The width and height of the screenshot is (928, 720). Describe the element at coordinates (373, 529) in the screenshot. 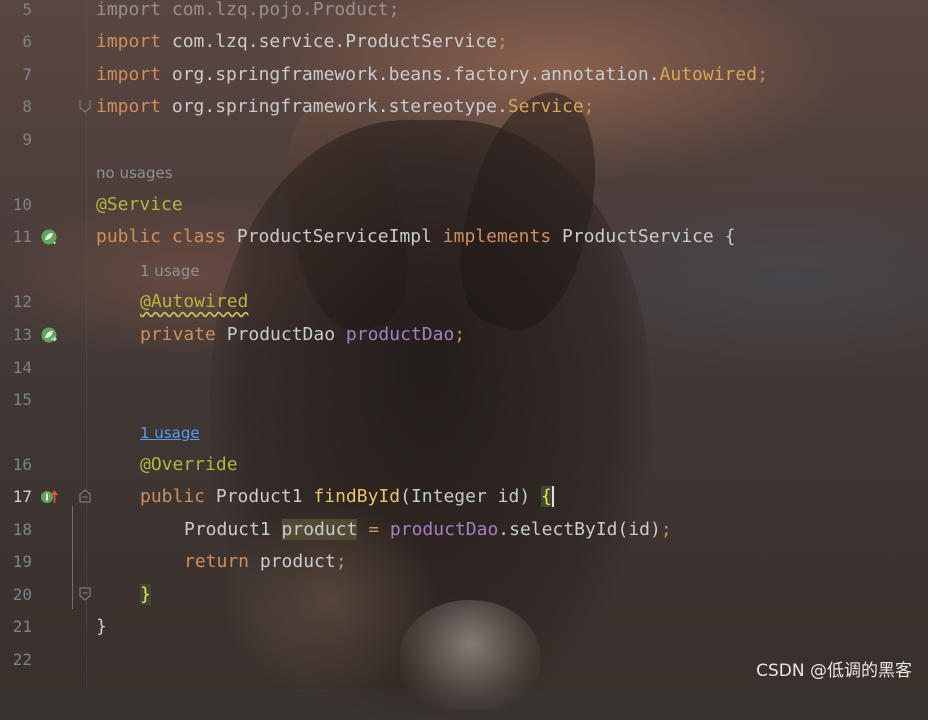

I see `assign-operator: =` at that location.